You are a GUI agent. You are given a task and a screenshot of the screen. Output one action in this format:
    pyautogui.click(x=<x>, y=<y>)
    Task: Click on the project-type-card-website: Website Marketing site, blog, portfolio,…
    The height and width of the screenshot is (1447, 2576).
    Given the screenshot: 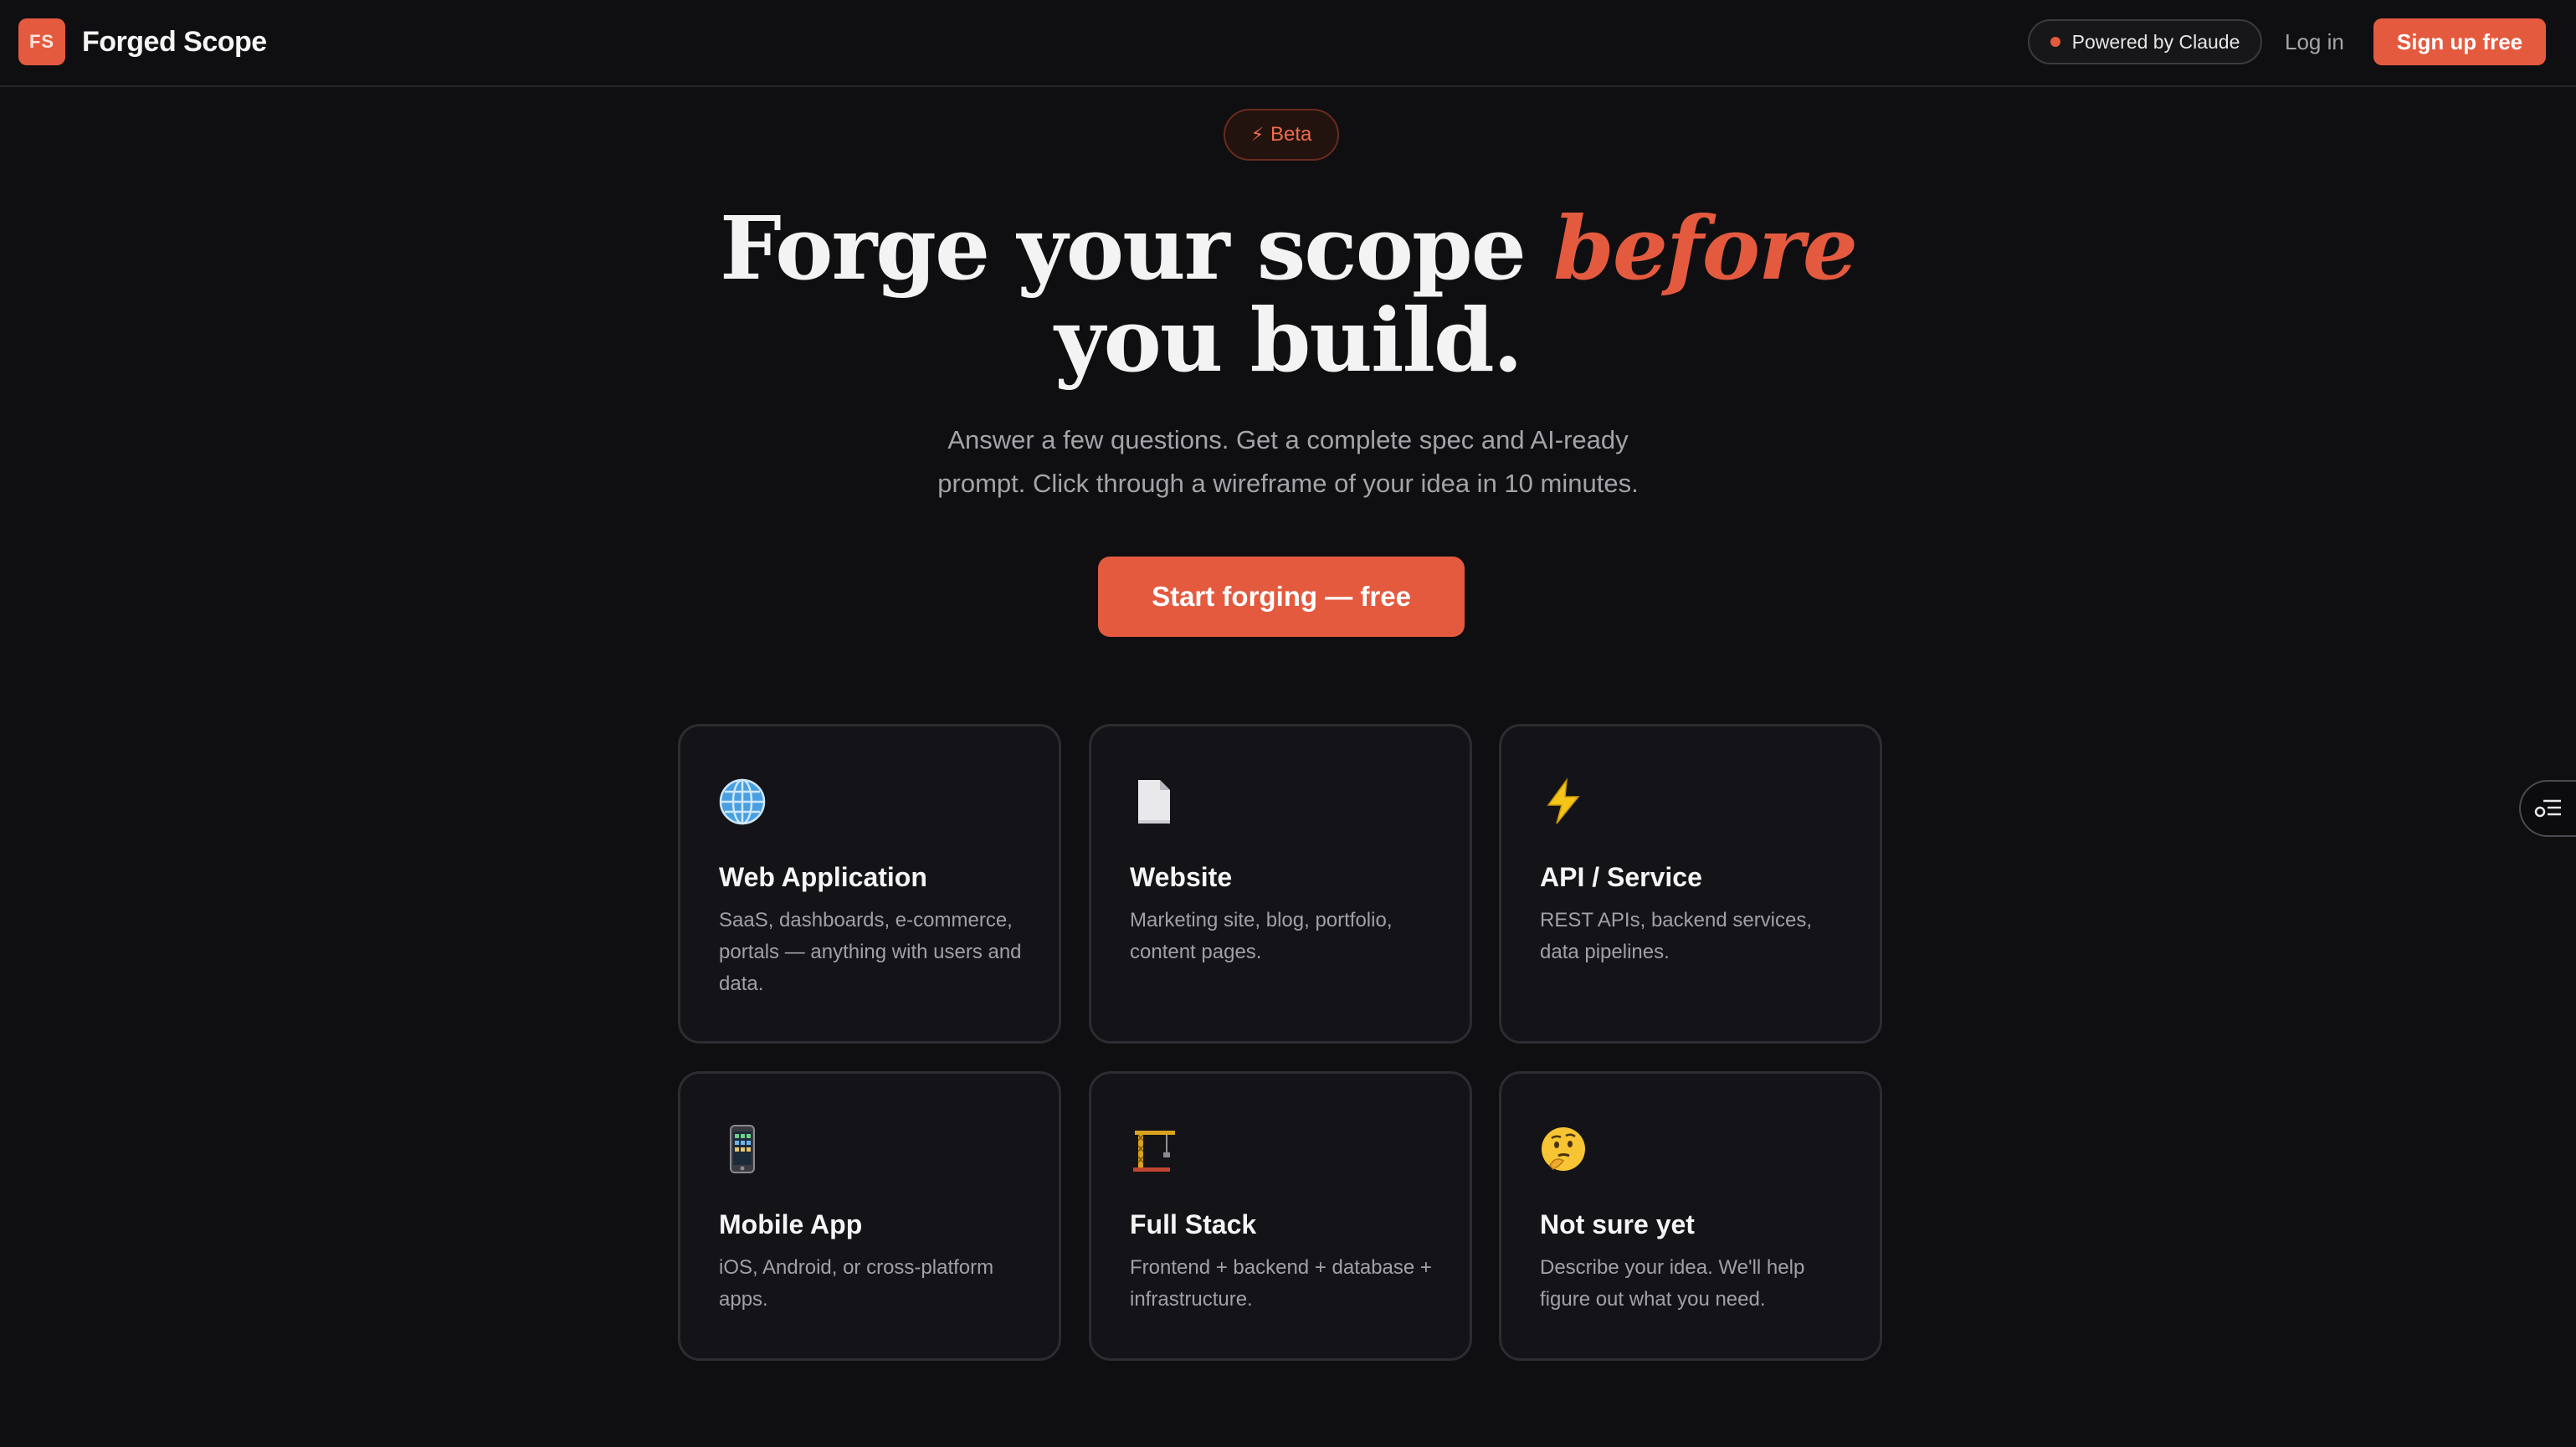 What is the action you would take?
    pyautogui.click(x=1280, y=884)
    